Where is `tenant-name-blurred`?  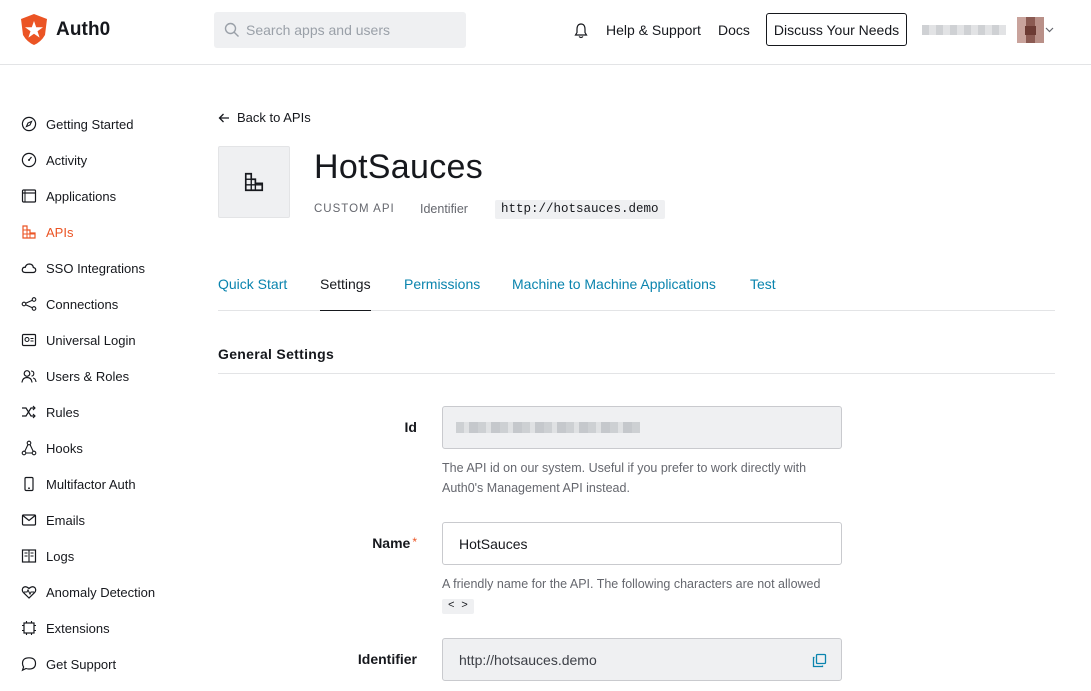 tenant-name-blurred is located at coordinates (964, 30).